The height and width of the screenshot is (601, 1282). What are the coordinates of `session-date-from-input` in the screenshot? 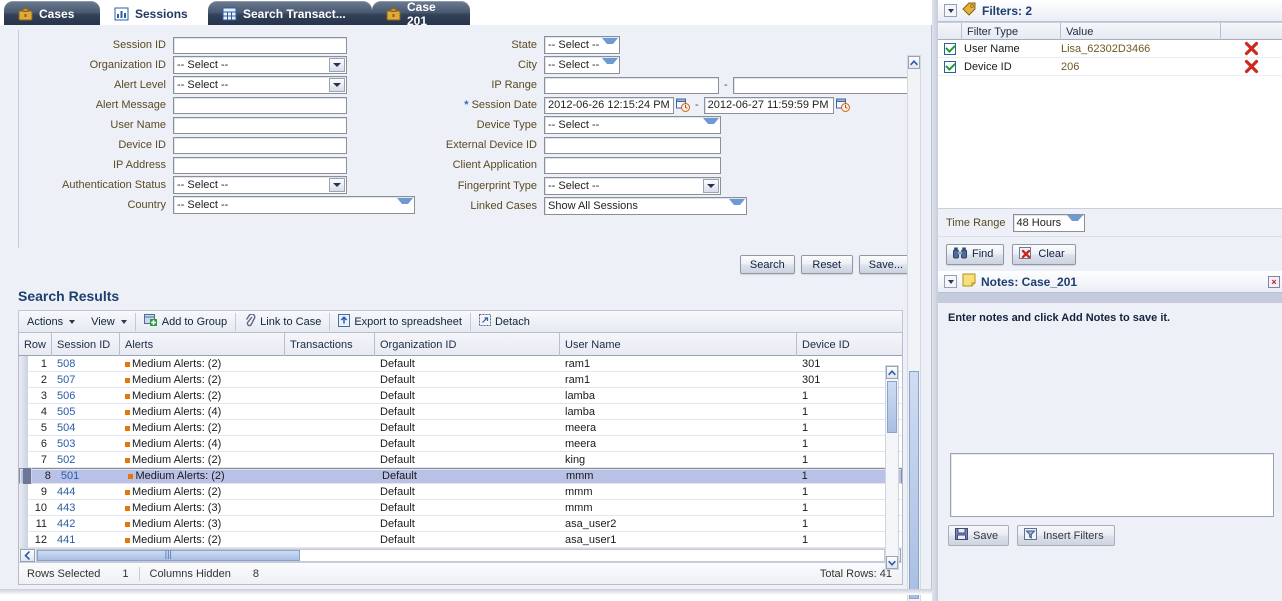 It's located at (609, 105).